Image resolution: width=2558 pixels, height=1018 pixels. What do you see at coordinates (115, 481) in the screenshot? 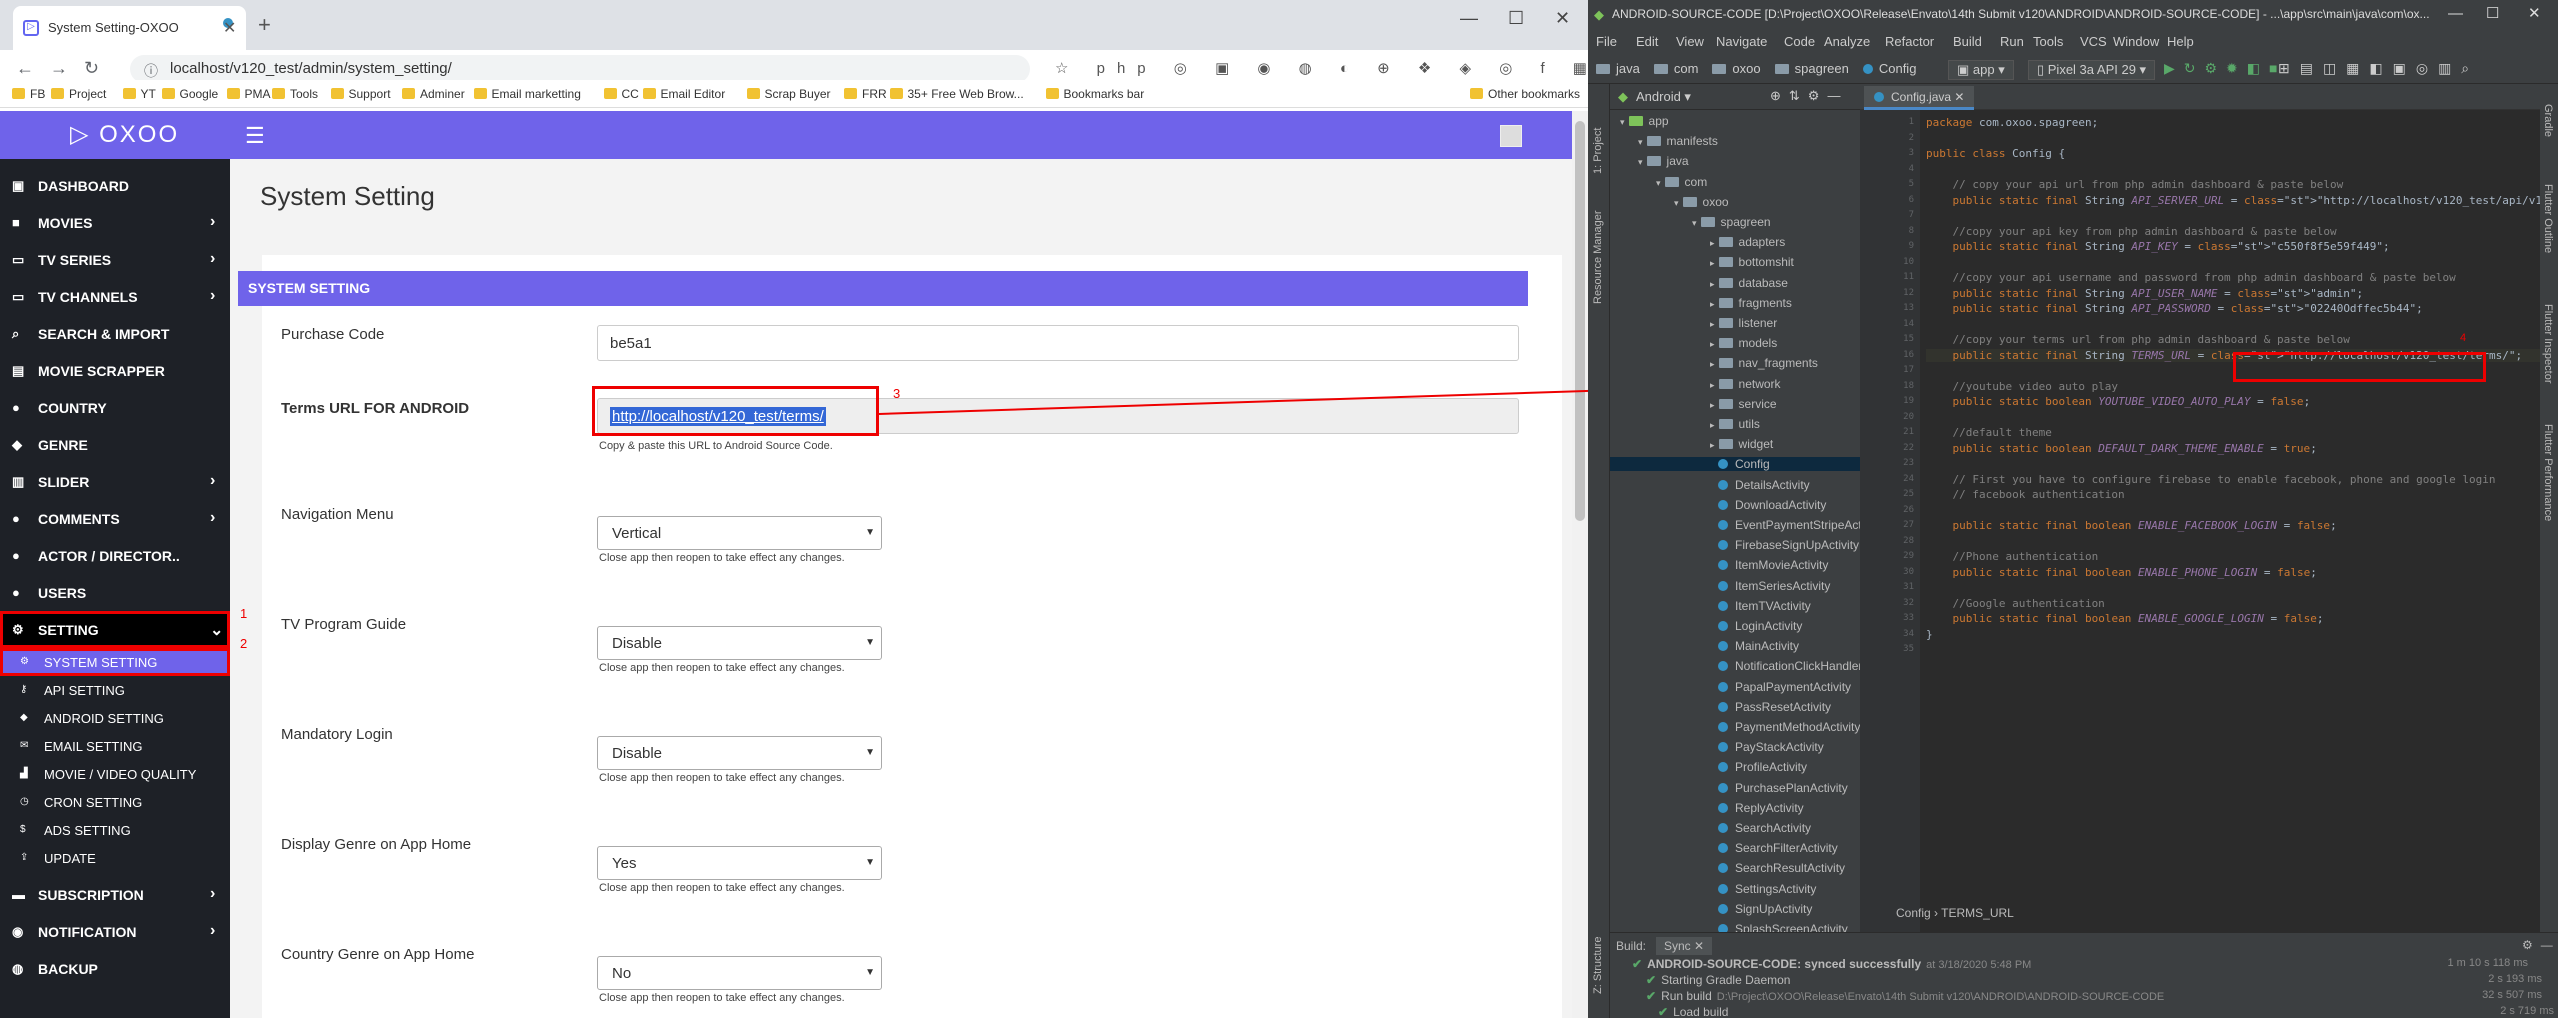
I see `sidebar-item-slider: ▥ SLIDER ›` at bounding box center [115, 481].